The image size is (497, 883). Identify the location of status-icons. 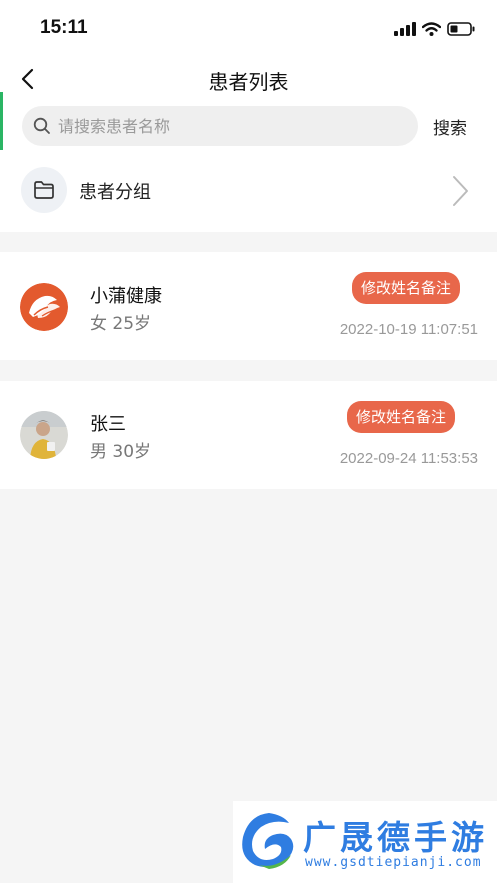
(434, 29).